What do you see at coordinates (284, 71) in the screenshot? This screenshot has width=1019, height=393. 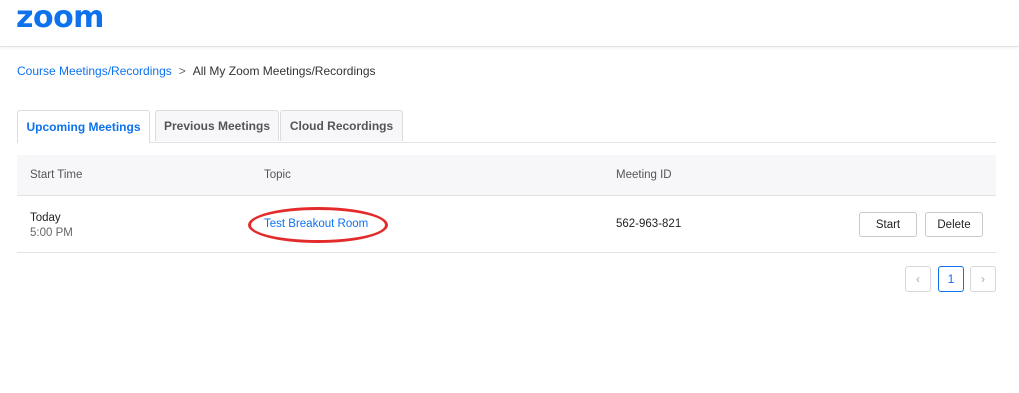 I see `breadcrumb-current: All My Zoom Meetings/Recordings` at bounding box center [284, 71].